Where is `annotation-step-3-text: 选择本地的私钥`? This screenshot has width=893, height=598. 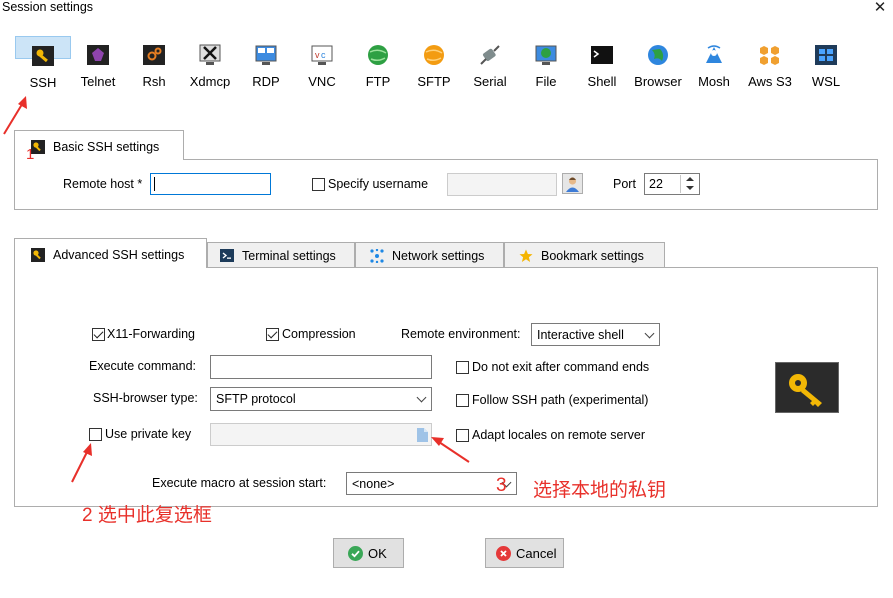
annotation-step-3-text: 选择本地的私钥 is located at coordinates (600, 490).